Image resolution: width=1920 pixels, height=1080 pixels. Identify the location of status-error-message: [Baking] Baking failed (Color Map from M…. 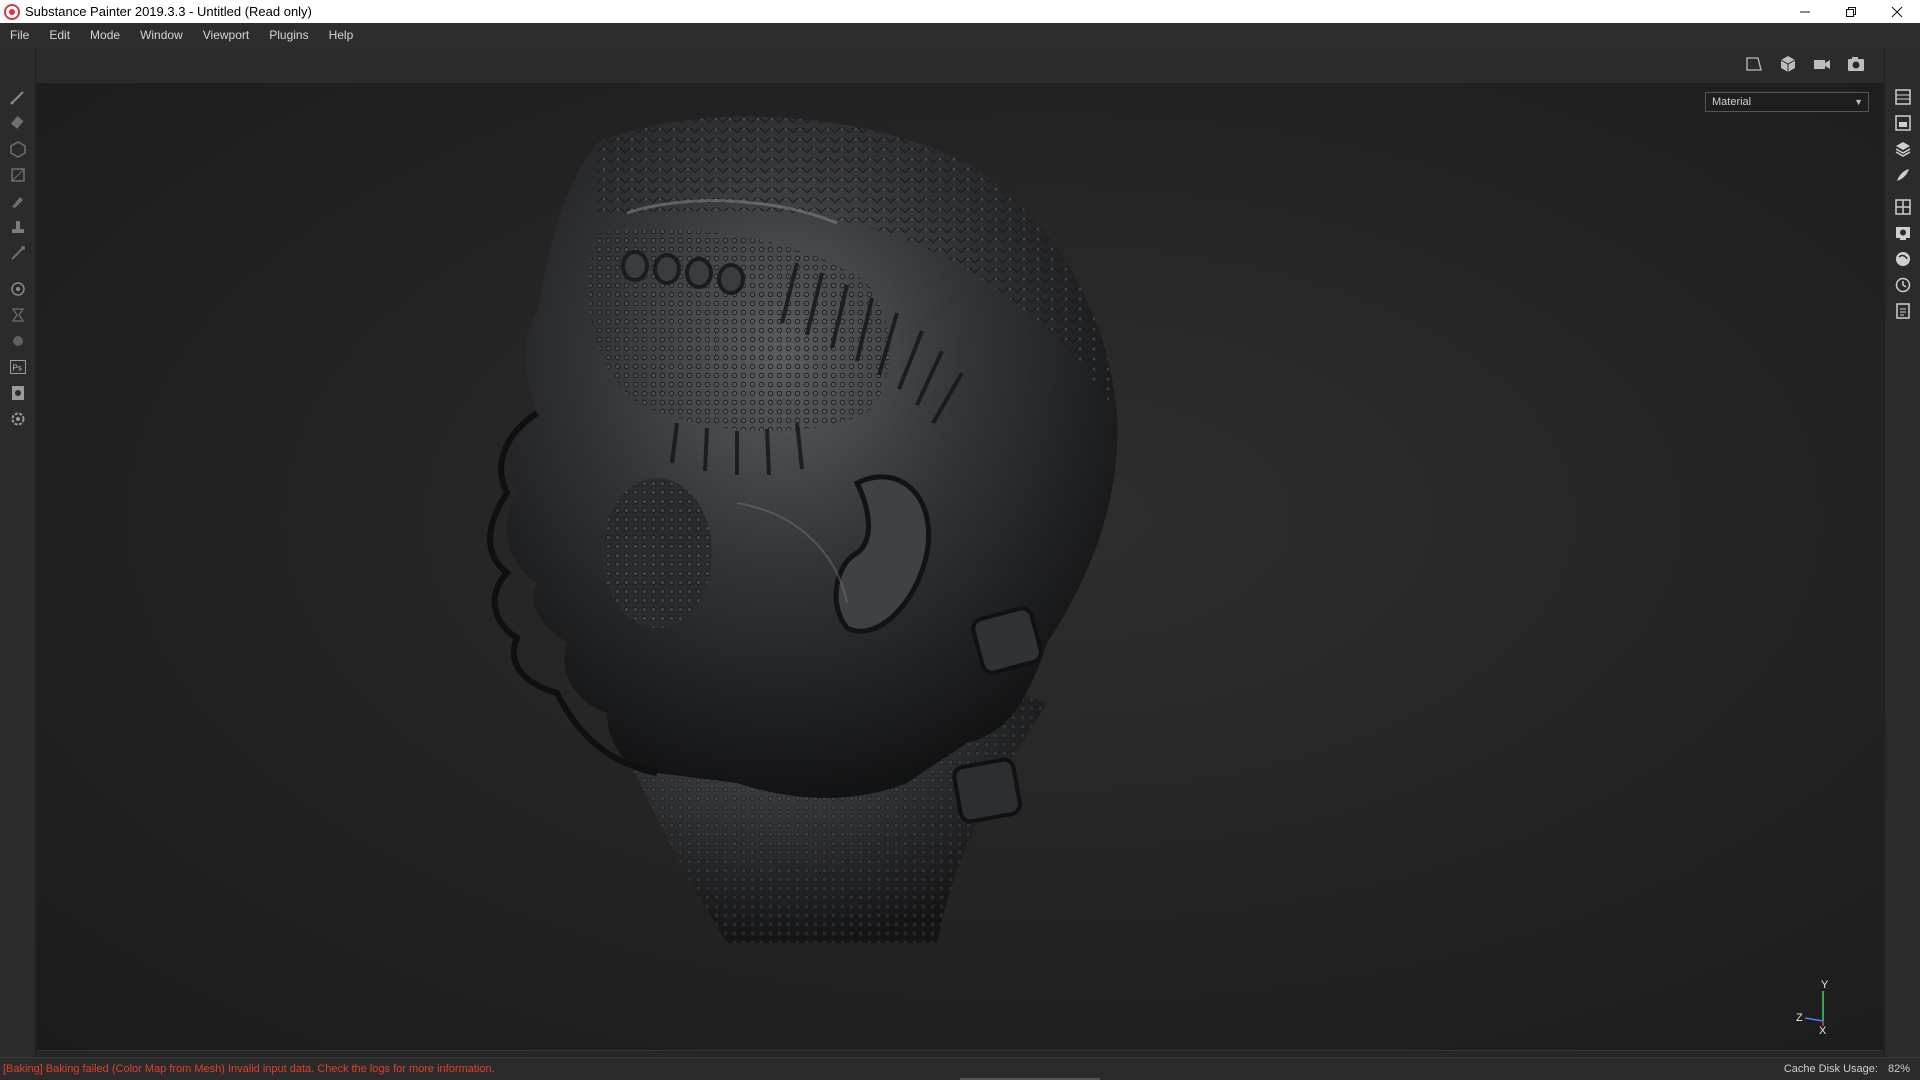
(249, 1069).